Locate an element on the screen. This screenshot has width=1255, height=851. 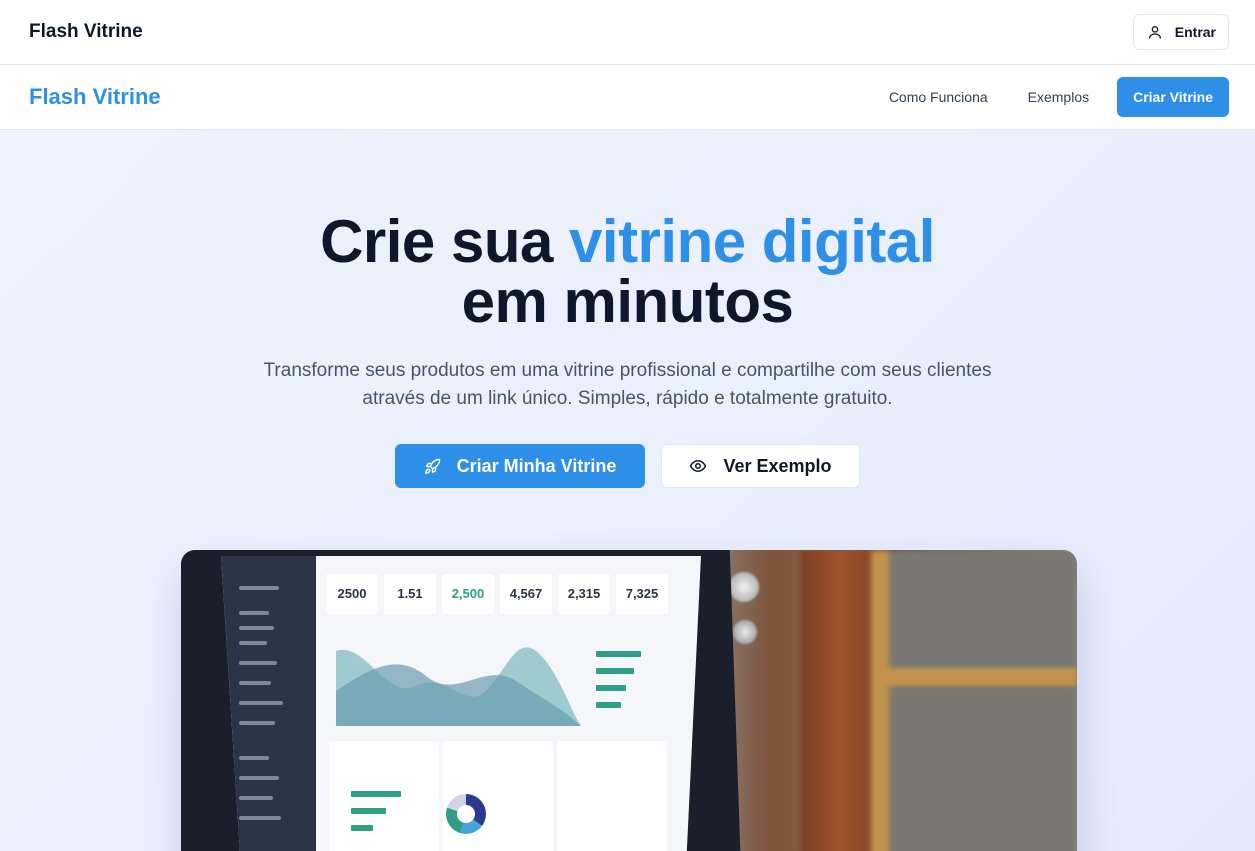
photo-door-lock is located at coordinates (745, 632).